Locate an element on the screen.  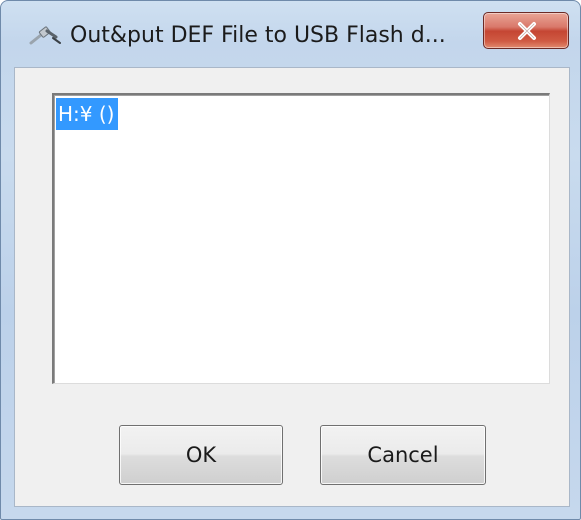
cancel-button: Cancel is located at coordinates (403, 455).